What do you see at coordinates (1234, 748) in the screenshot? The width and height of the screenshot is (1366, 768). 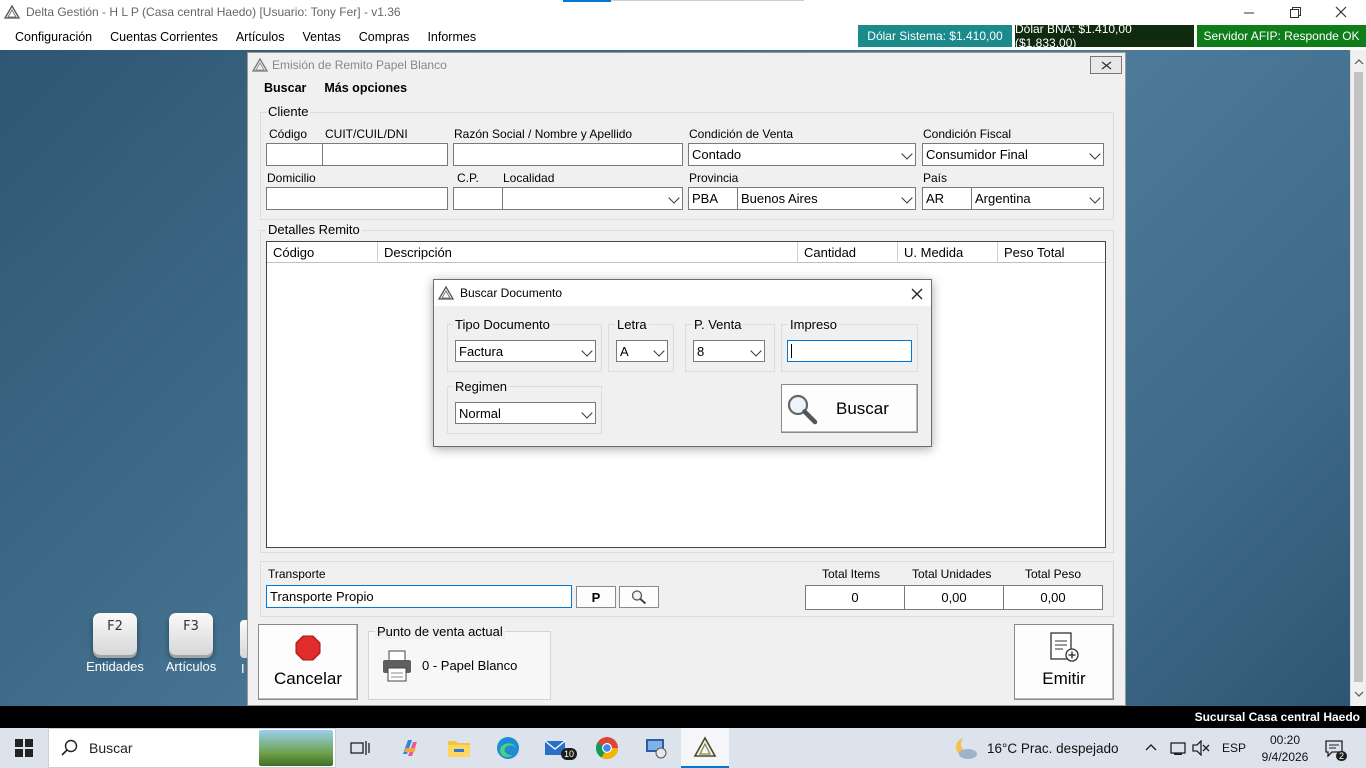 I see `language-indicator: ESP` at bounding box center [1234, 748].